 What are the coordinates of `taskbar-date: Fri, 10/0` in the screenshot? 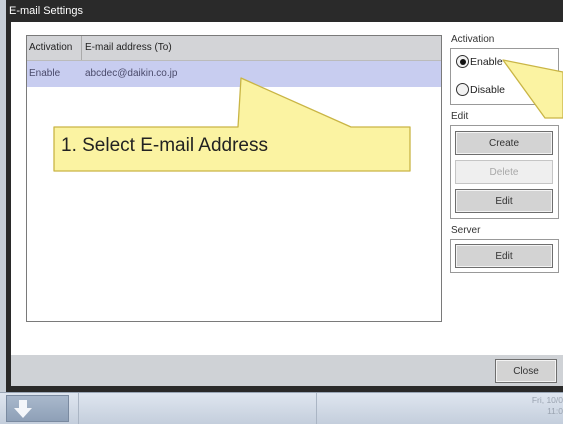 It's located at (547, 400).